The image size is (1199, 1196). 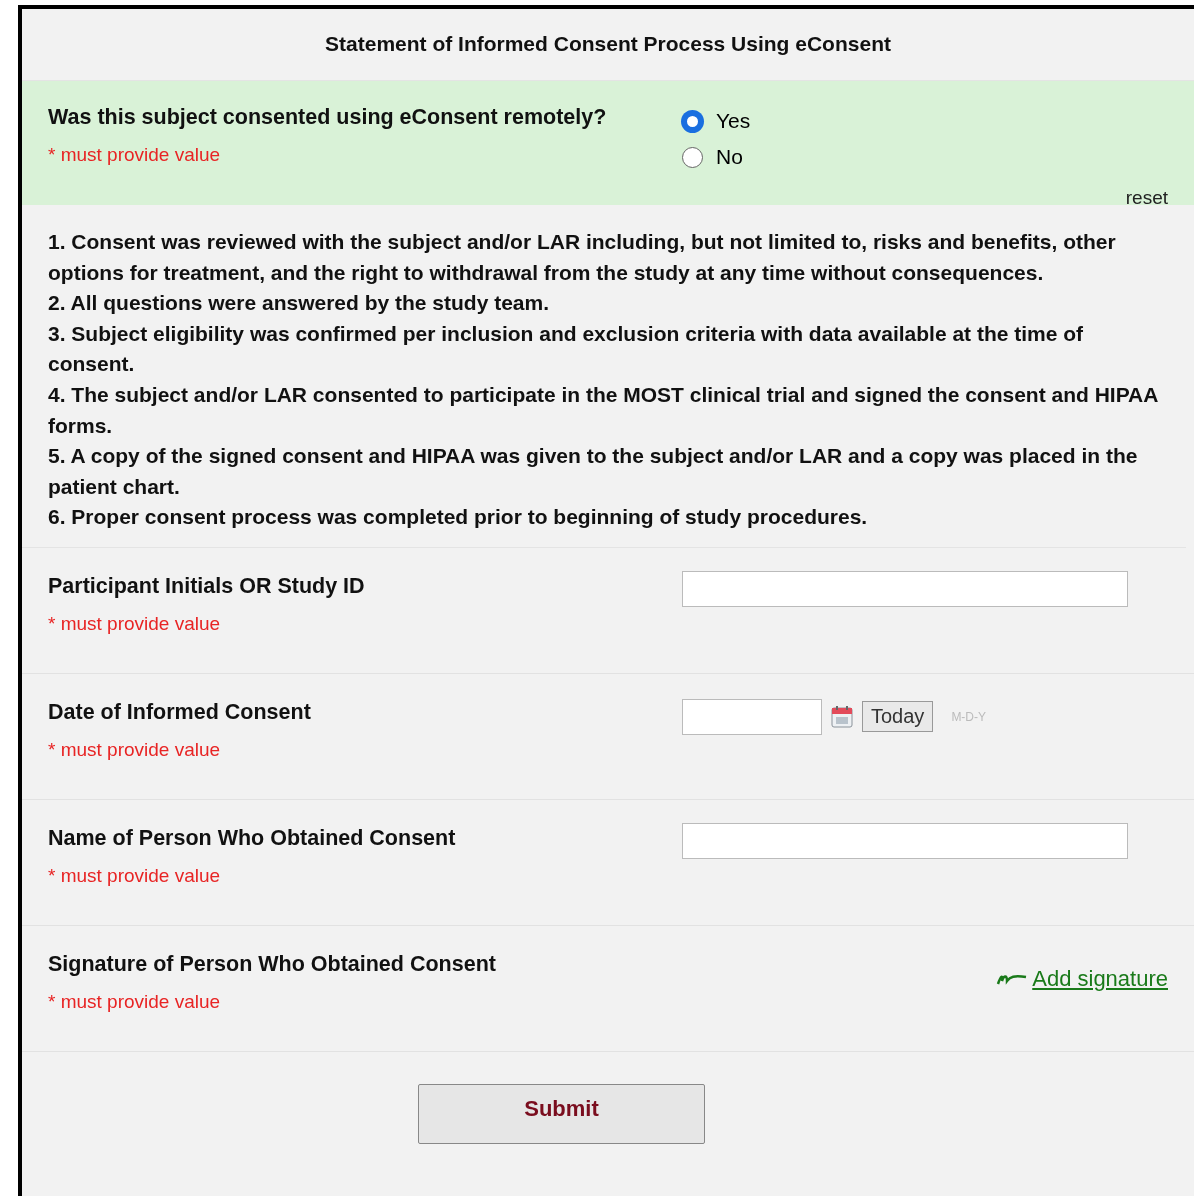 What do you see at coordinates (1100, 978) in the screenshot?
I see `add-signature-link: Add signature` at bounding box center [1100, 978].